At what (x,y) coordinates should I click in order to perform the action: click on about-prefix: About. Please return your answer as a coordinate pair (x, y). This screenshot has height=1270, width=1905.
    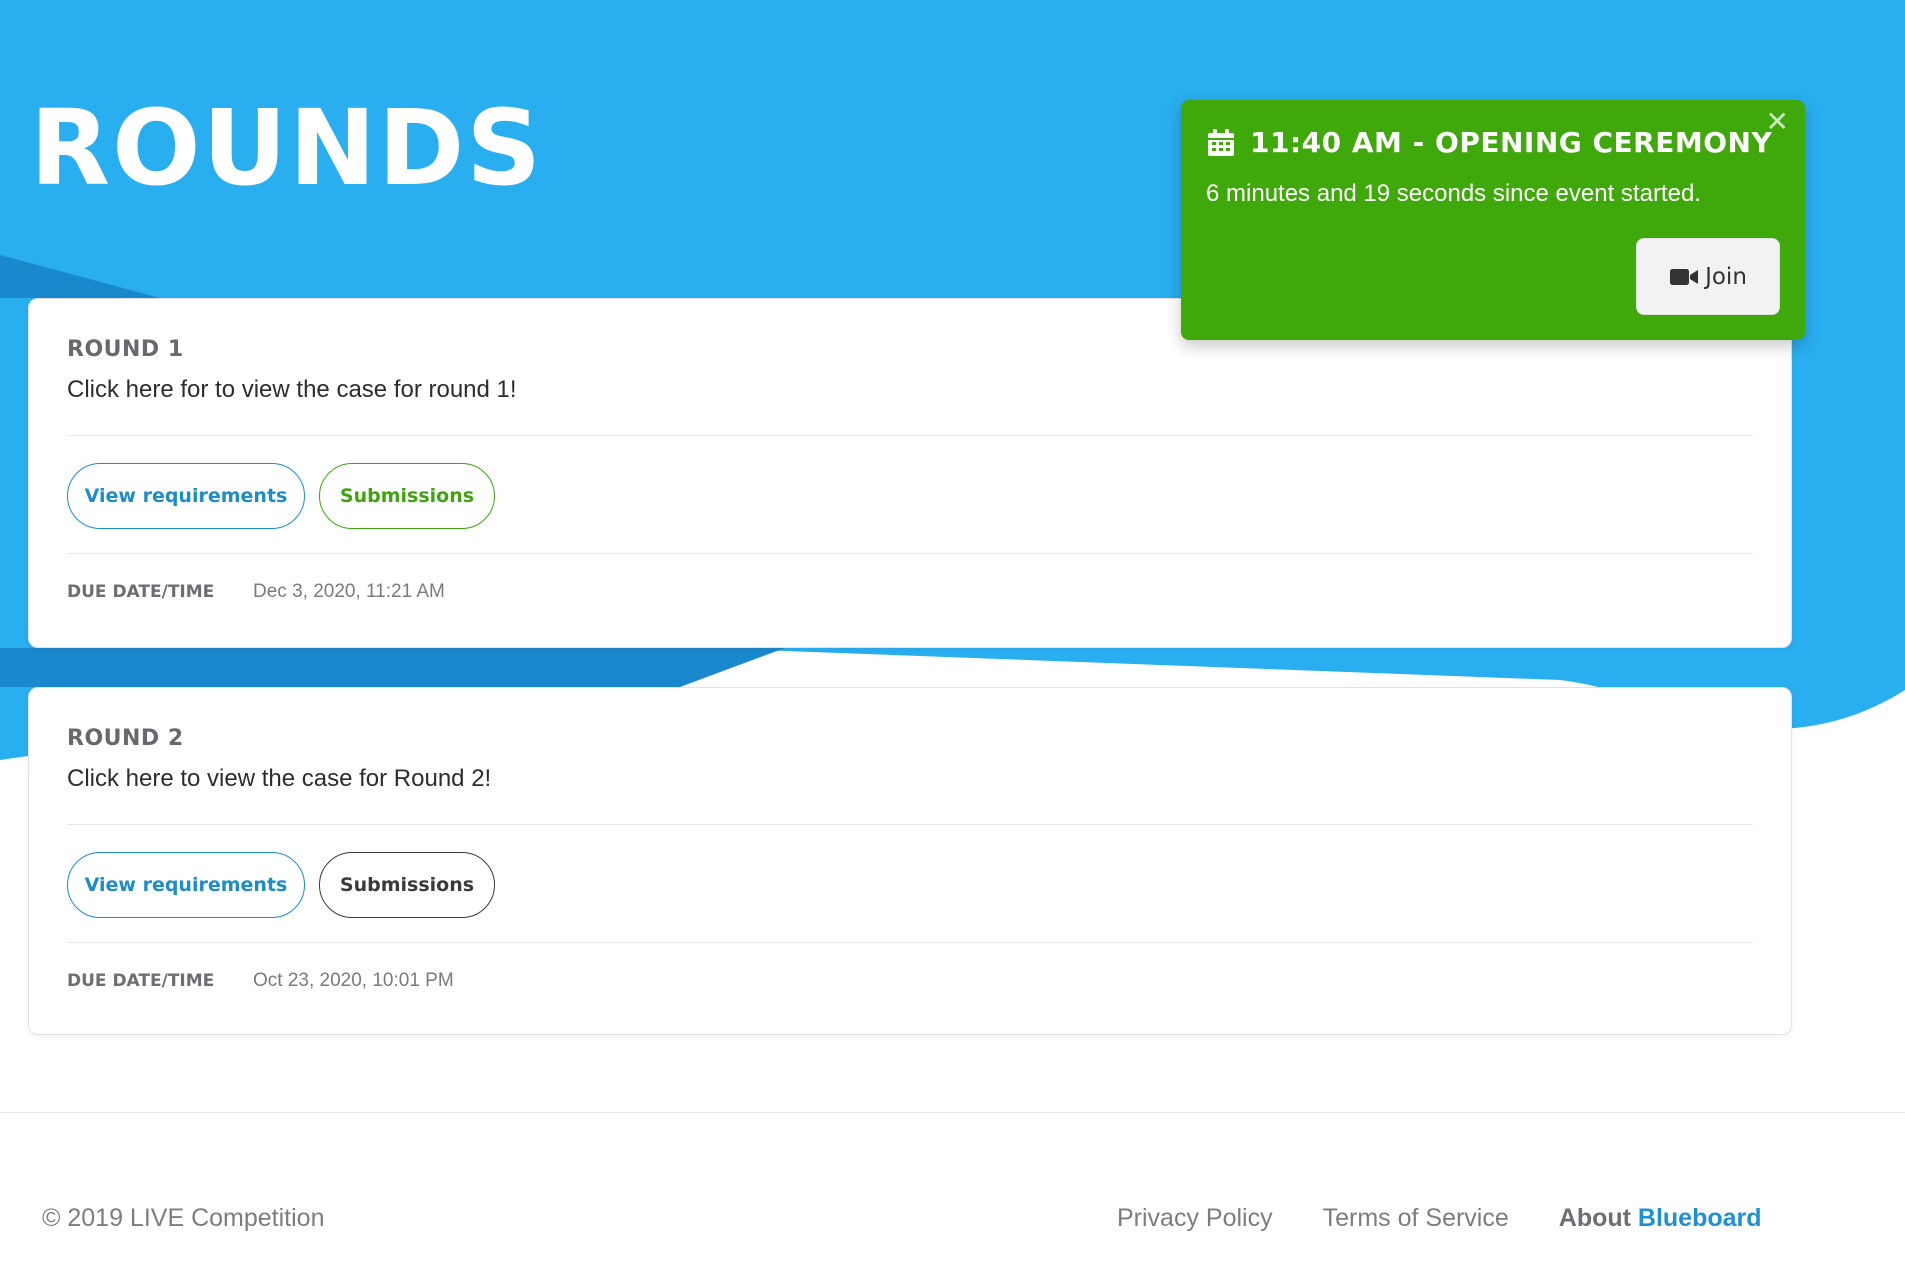
    Looking at the image, I should click on (1598, 1218).